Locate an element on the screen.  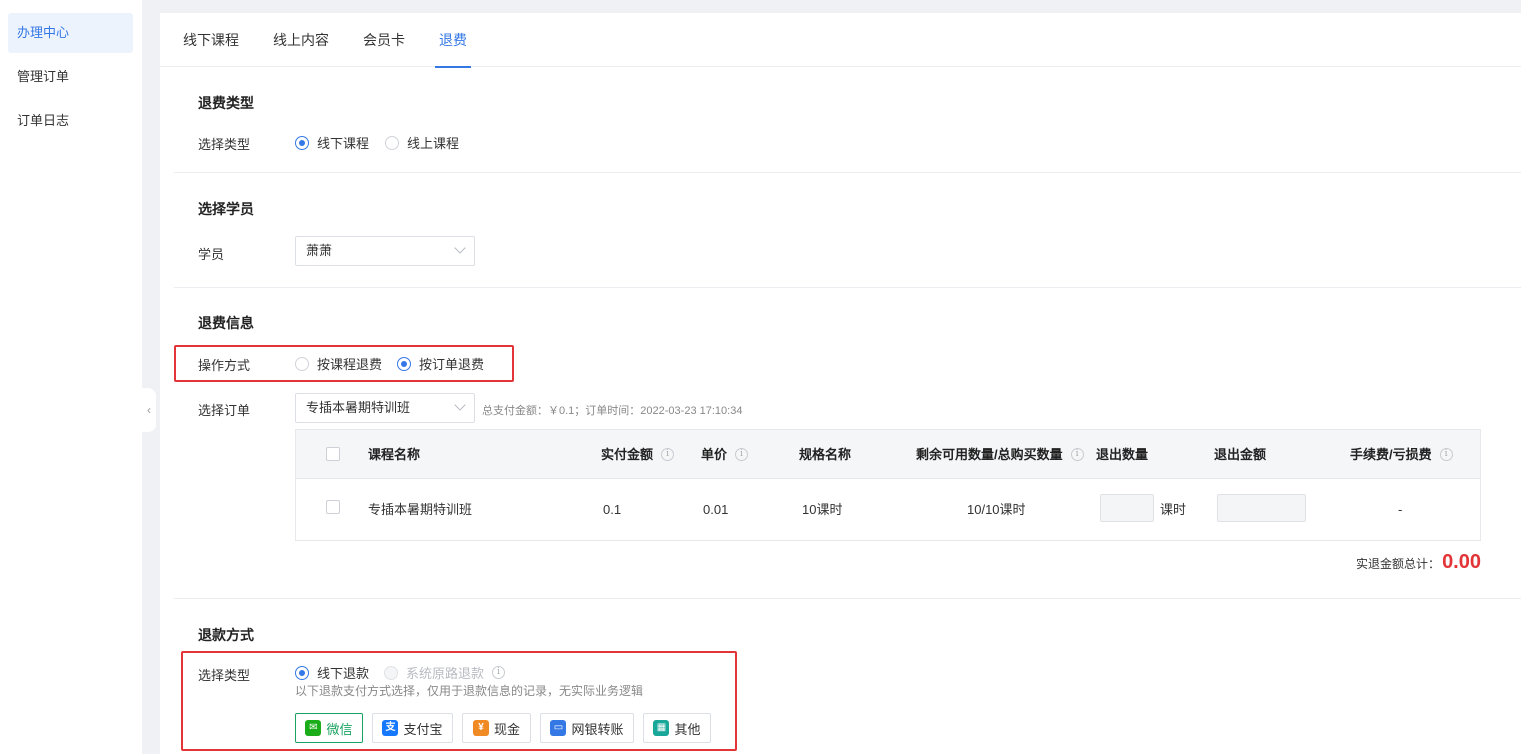
tab-online-content: 线上内容 is located at coordinates (301, 40).